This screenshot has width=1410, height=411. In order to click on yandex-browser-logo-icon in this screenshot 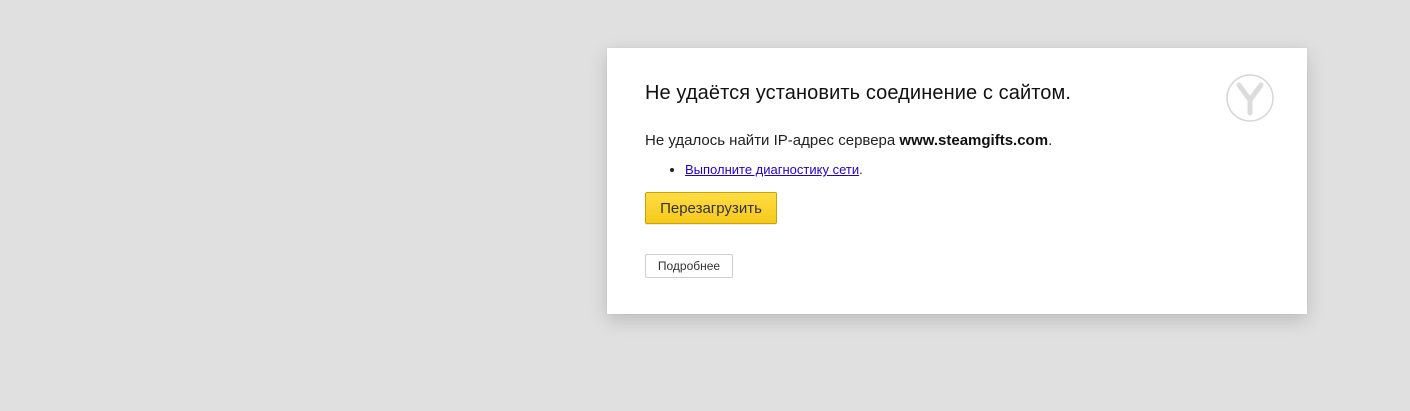, I will do `click(1250, 98)`.